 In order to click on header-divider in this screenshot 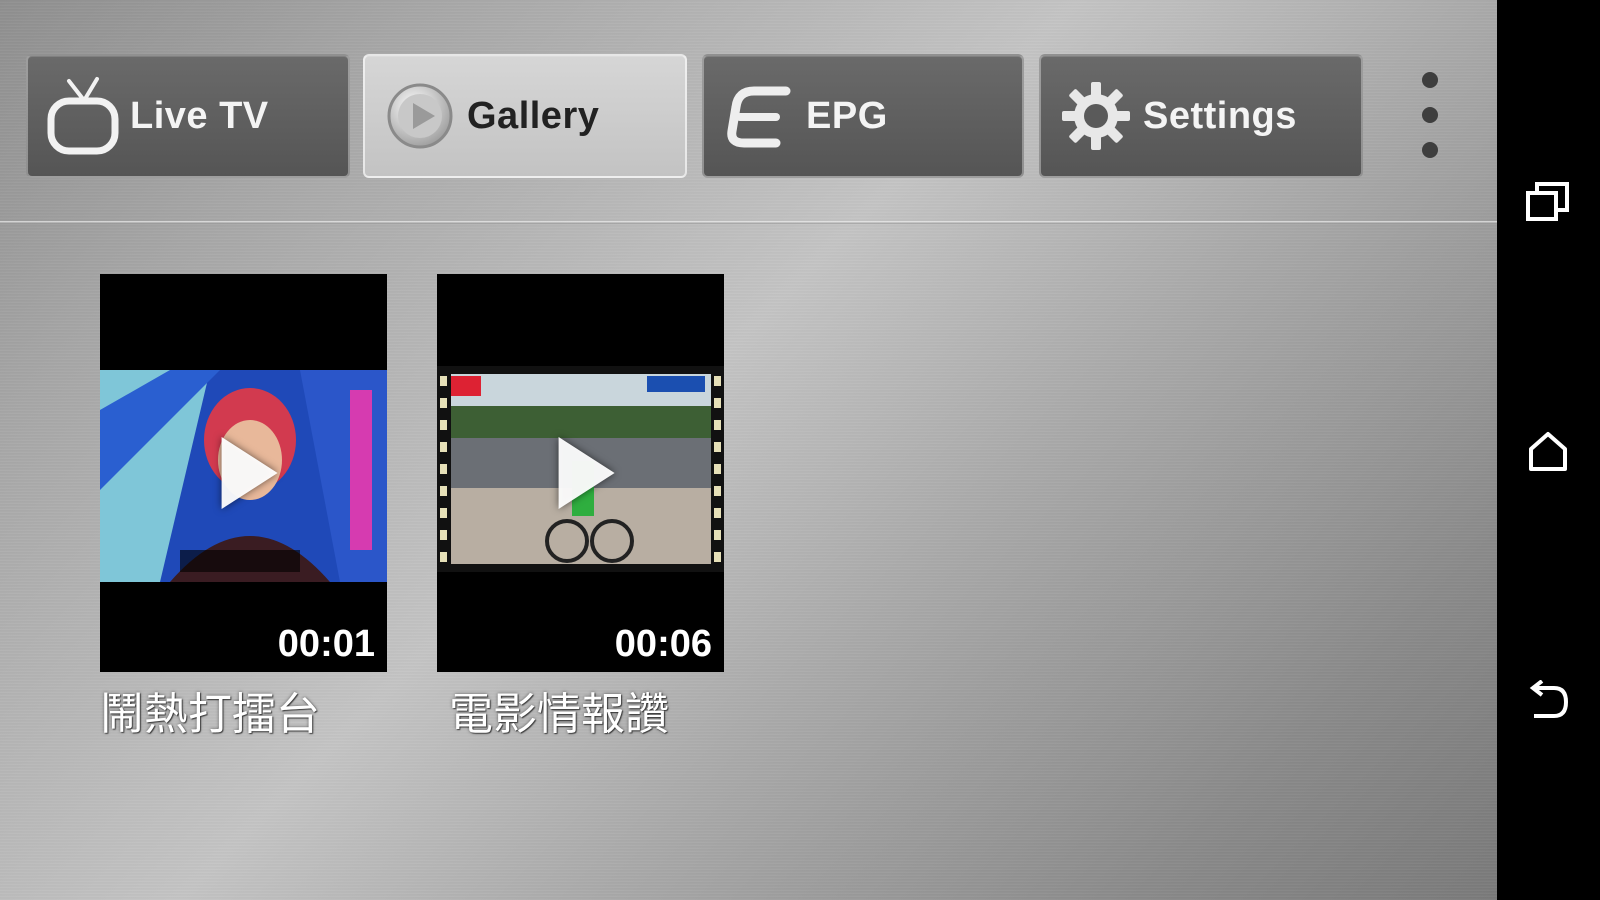, I will do `click(748, 222)`.